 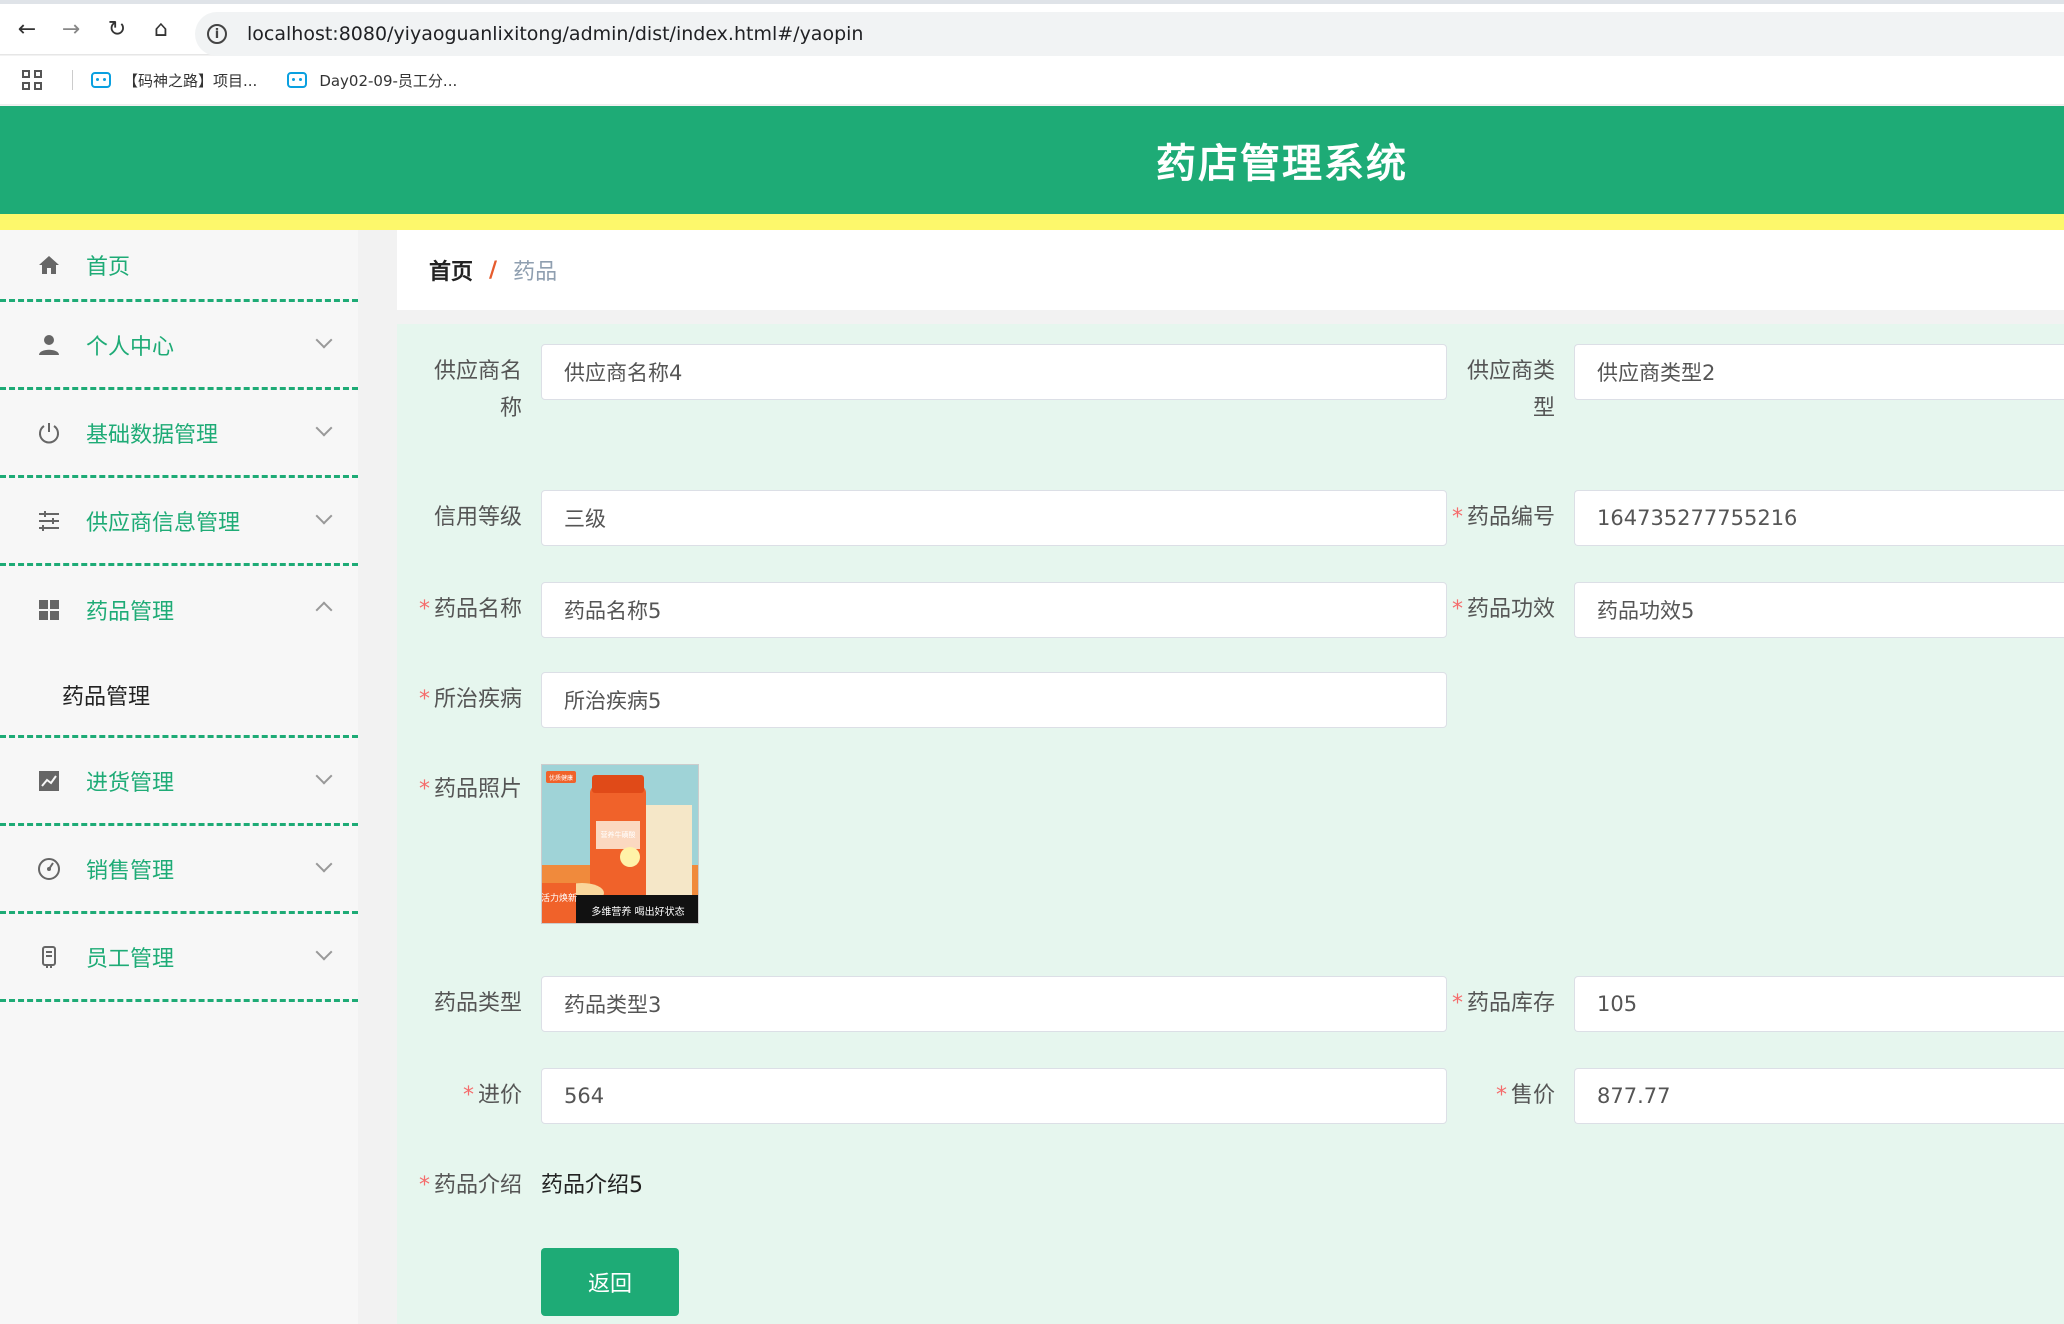 I want to click on drug-name-label: * 药品名称, so click(x=470, y=609).